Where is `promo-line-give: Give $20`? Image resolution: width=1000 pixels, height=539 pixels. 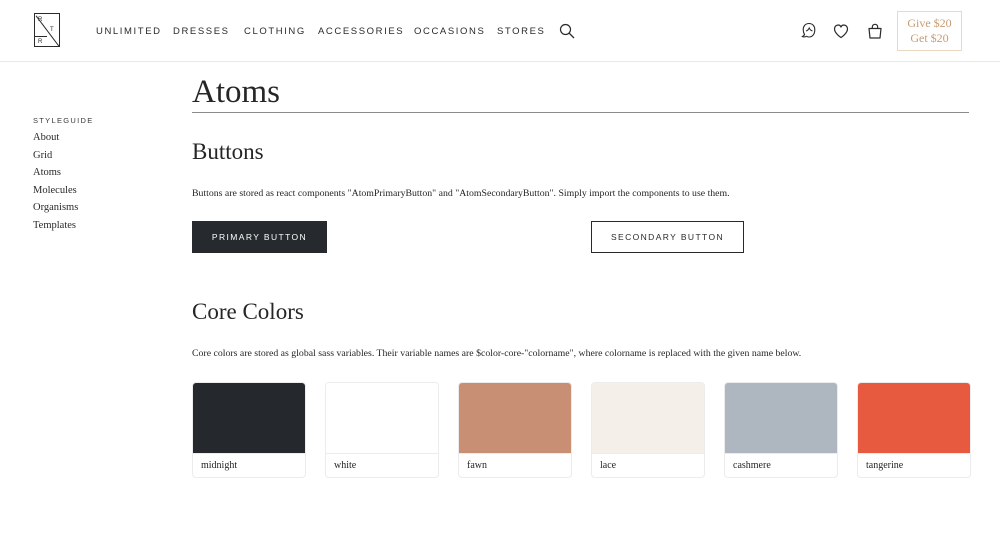
promo-line-give: Give $20 is located at coordinates (929, 23).